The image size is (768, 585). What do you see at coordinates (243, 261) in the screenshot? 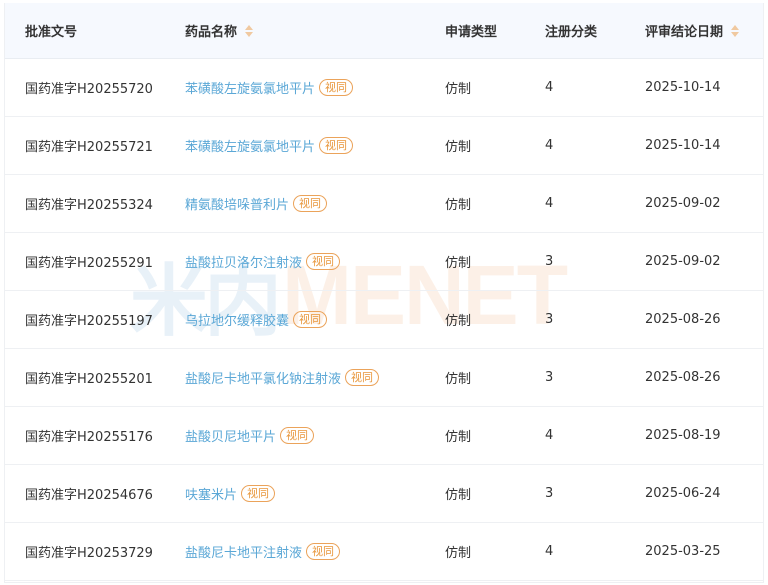
I see `drug-name-link: 盐酸拉贝洛尔注射液` at bounding box center [243, 261].